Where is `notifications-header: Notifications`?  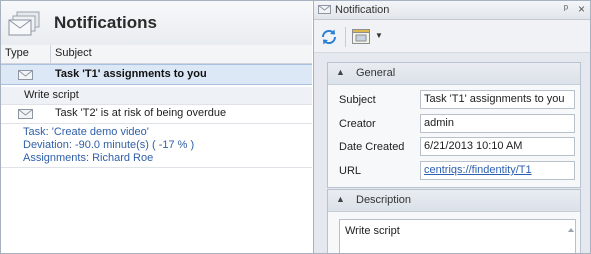
notifications-header: Notifications is located at coordinates (156, 23).